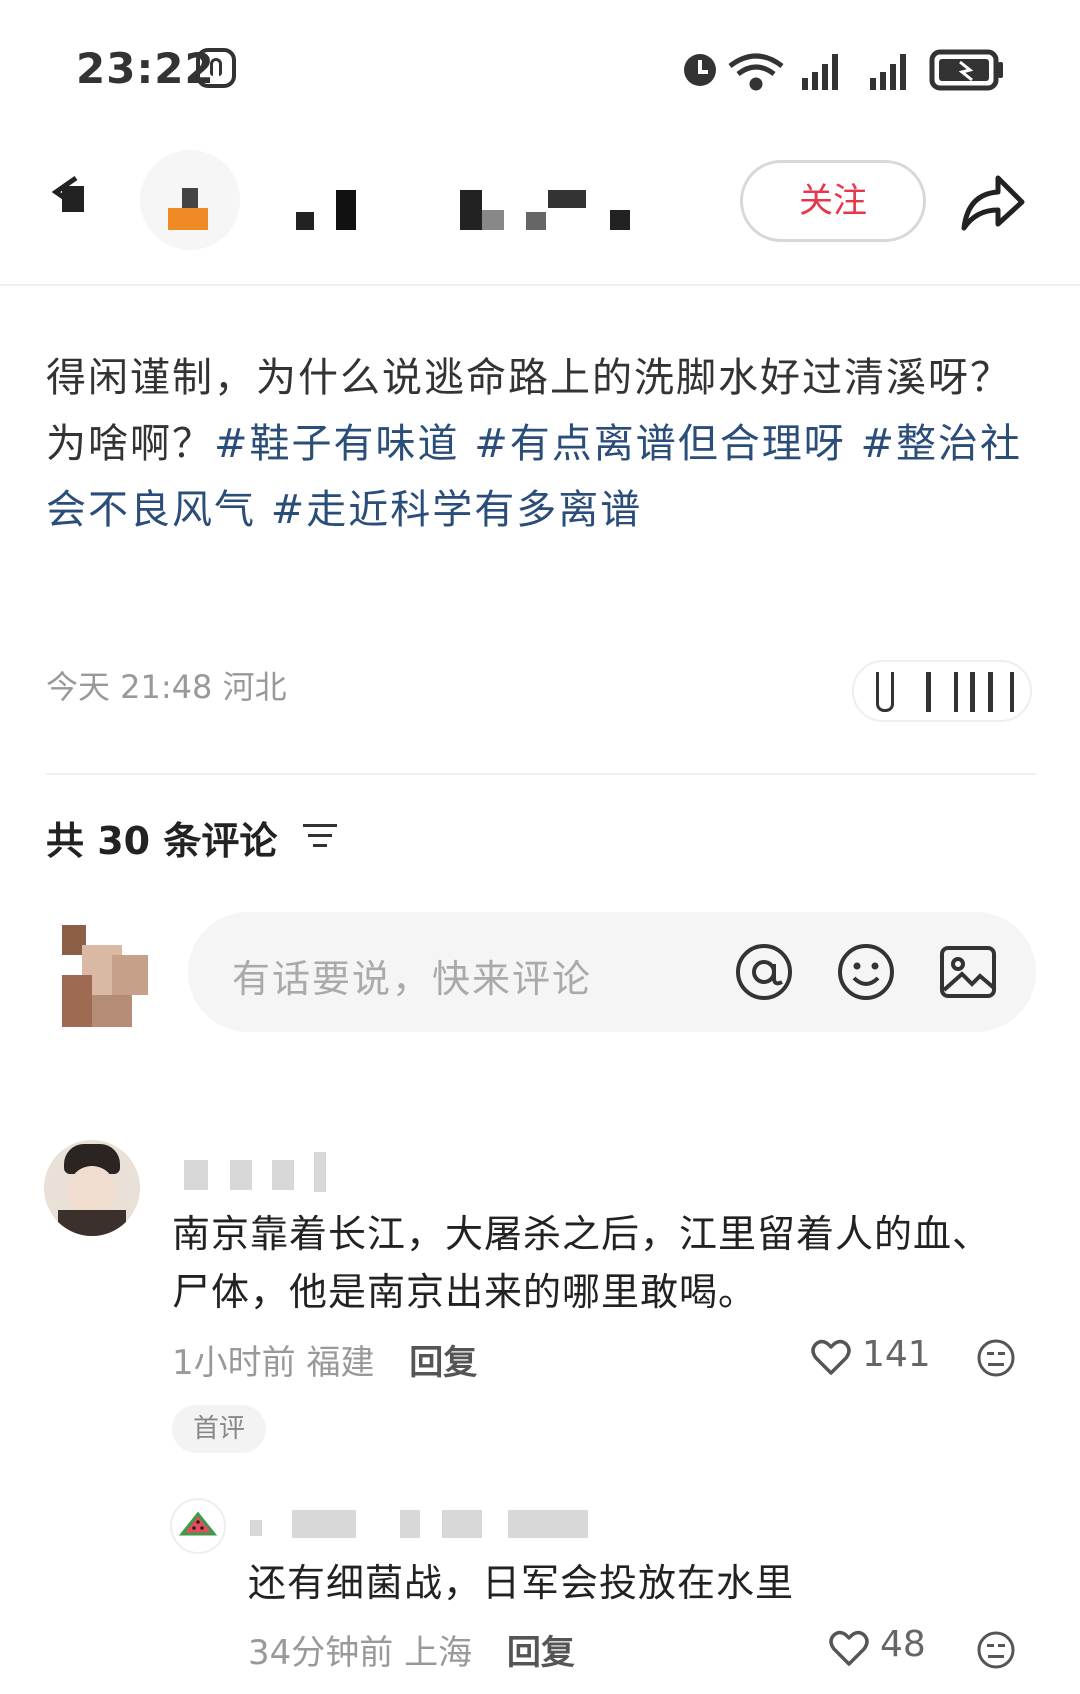  Describe the element at coordinates (903, 1644) in the screenshot. I see `like-count: 48` at that location.